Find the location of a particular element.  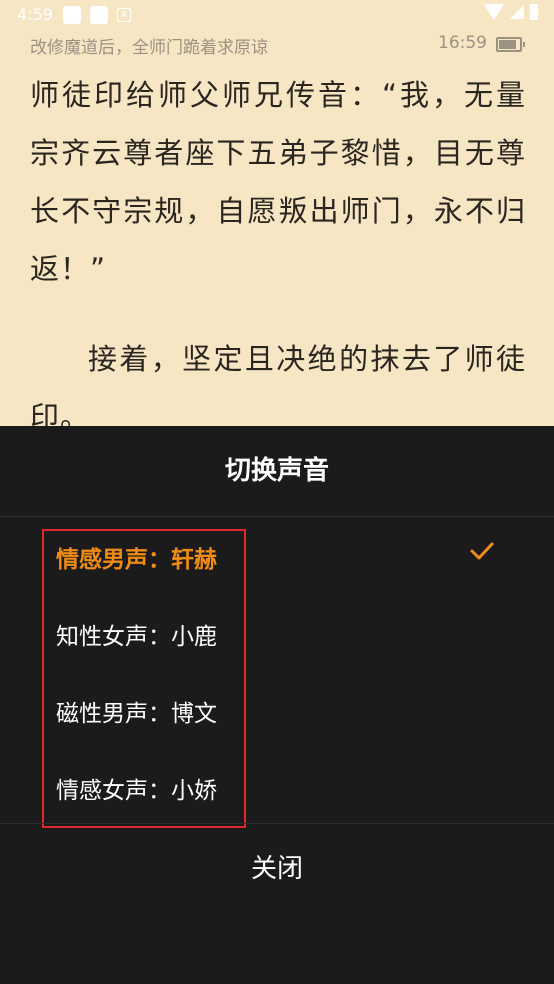

close-button: 关闭 is located at coordinates (277, 866).